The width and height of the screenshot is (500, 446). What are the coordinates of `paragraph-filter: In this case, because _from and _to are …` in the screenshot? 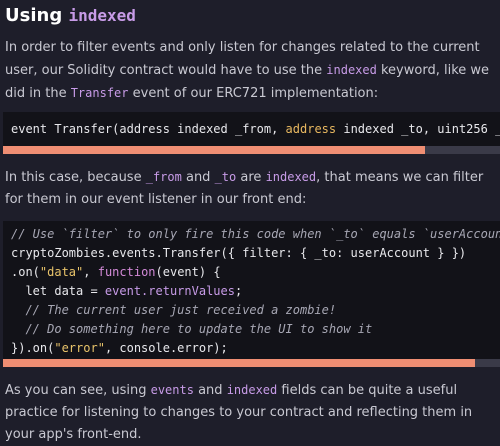 It's located at (244, 188).